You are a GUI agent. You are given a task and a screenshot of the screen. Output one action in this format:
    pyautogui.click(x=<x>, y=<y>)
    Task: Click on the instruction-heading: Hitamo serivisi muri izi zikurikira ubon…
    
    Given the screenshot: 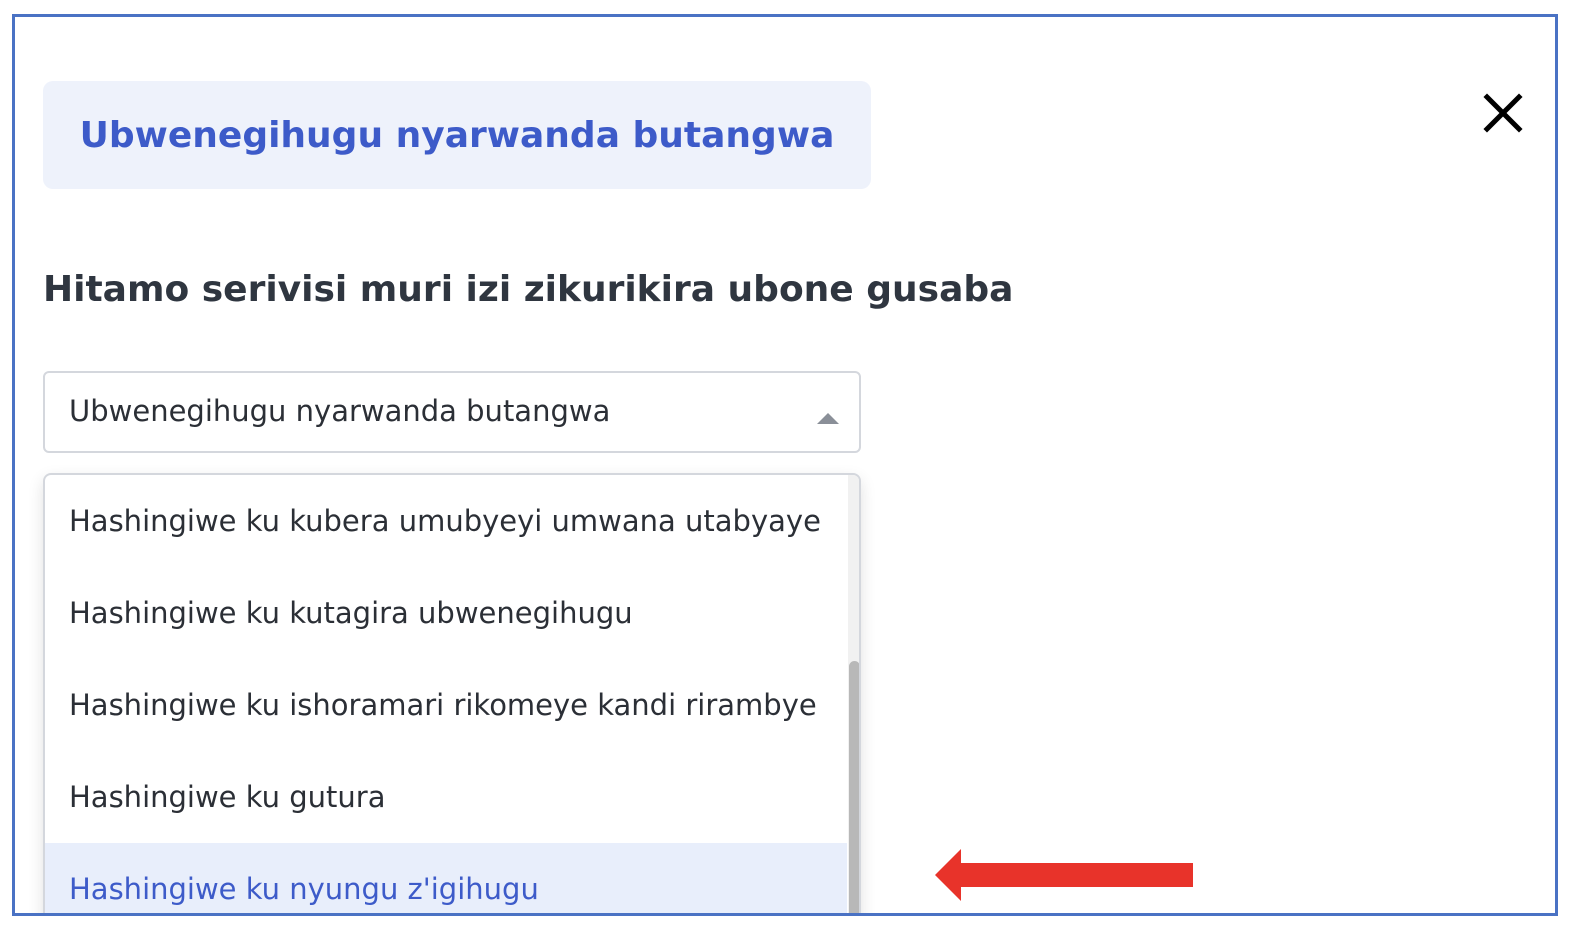 What is the action you would take?
    pyautogui.click(x=528, y=289)
    